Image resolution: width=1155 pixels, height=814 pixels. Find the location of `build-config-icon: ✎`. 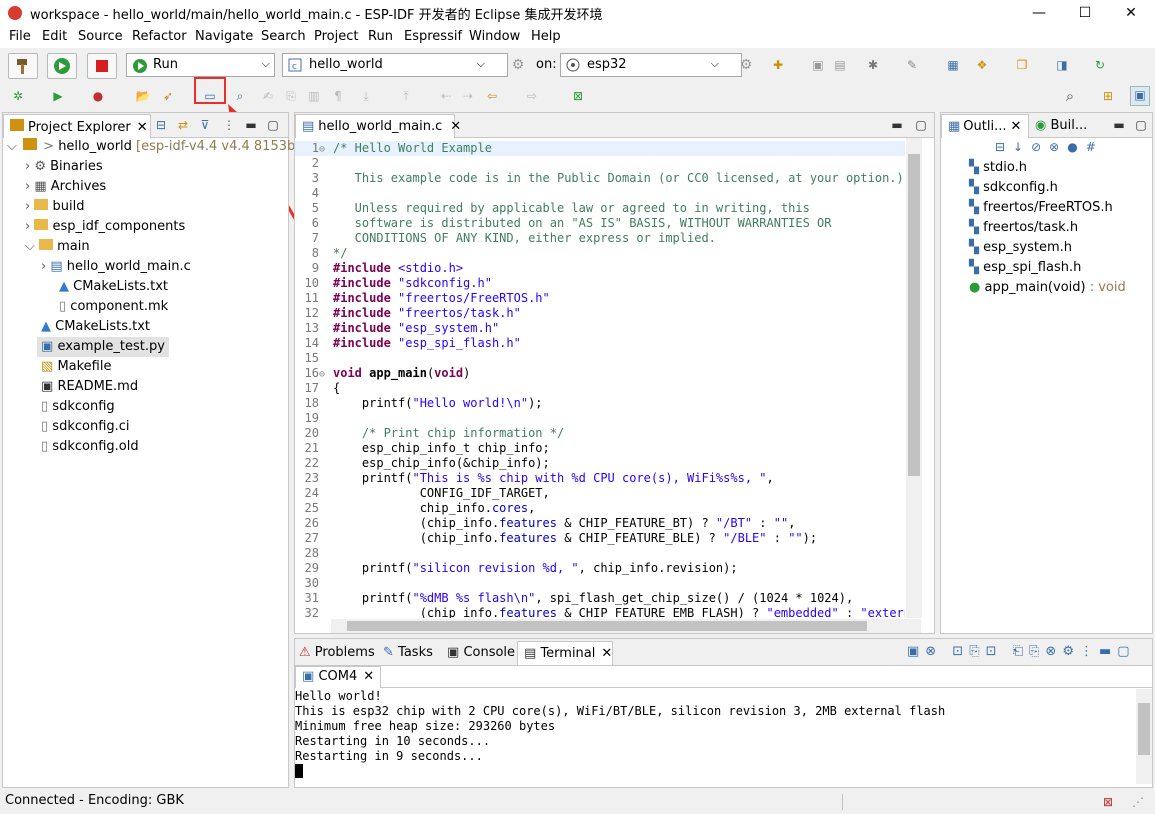

build-config-icon: ✎ is located at coordinates (912, 65).